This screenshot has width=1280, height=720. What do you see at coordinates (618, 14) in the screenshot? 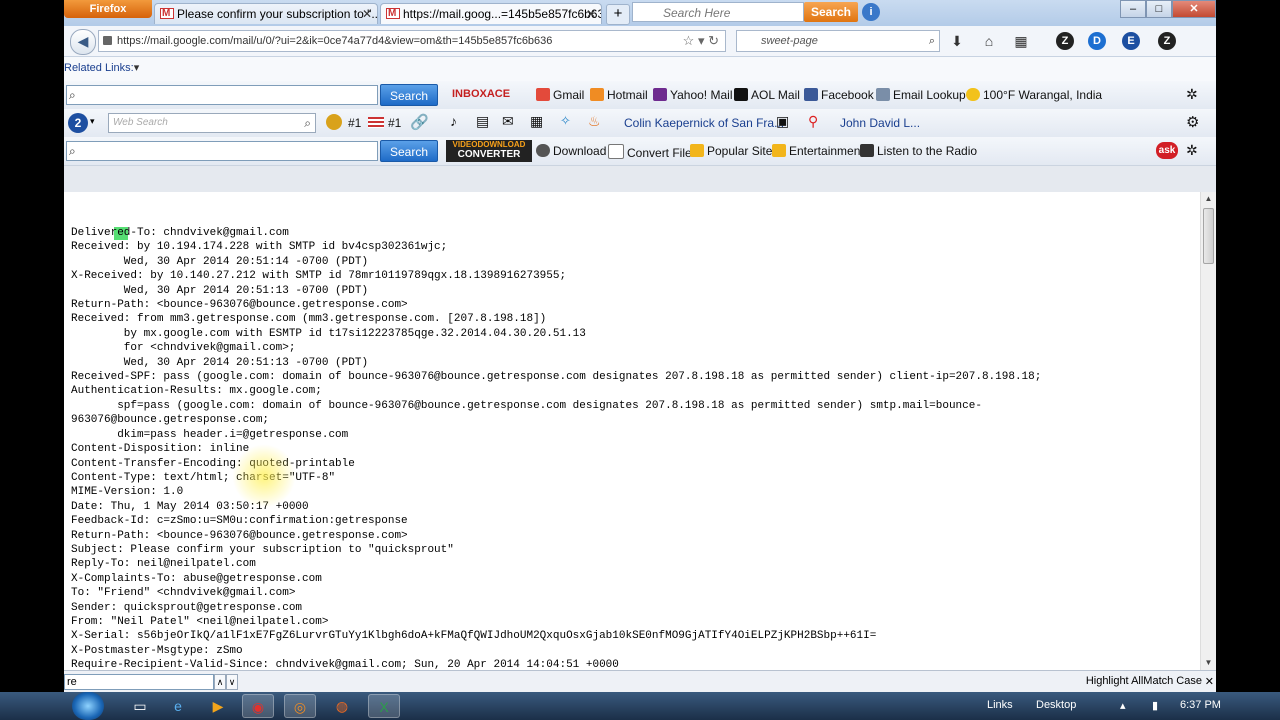
I see `new-tab-button: +` at bounding box center [618, 14].